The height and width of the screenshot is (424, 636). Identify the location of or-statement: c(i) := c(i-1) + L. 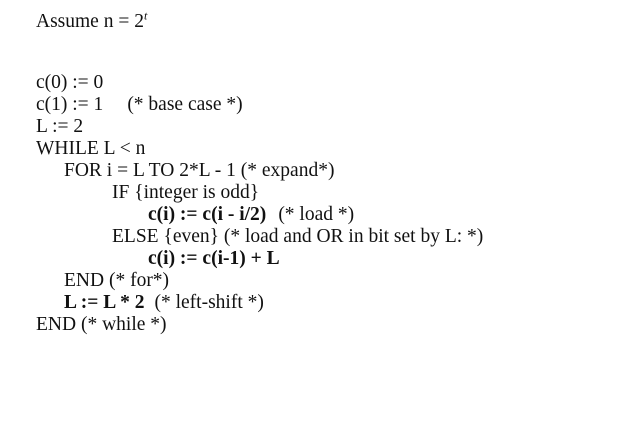
(214, 258).